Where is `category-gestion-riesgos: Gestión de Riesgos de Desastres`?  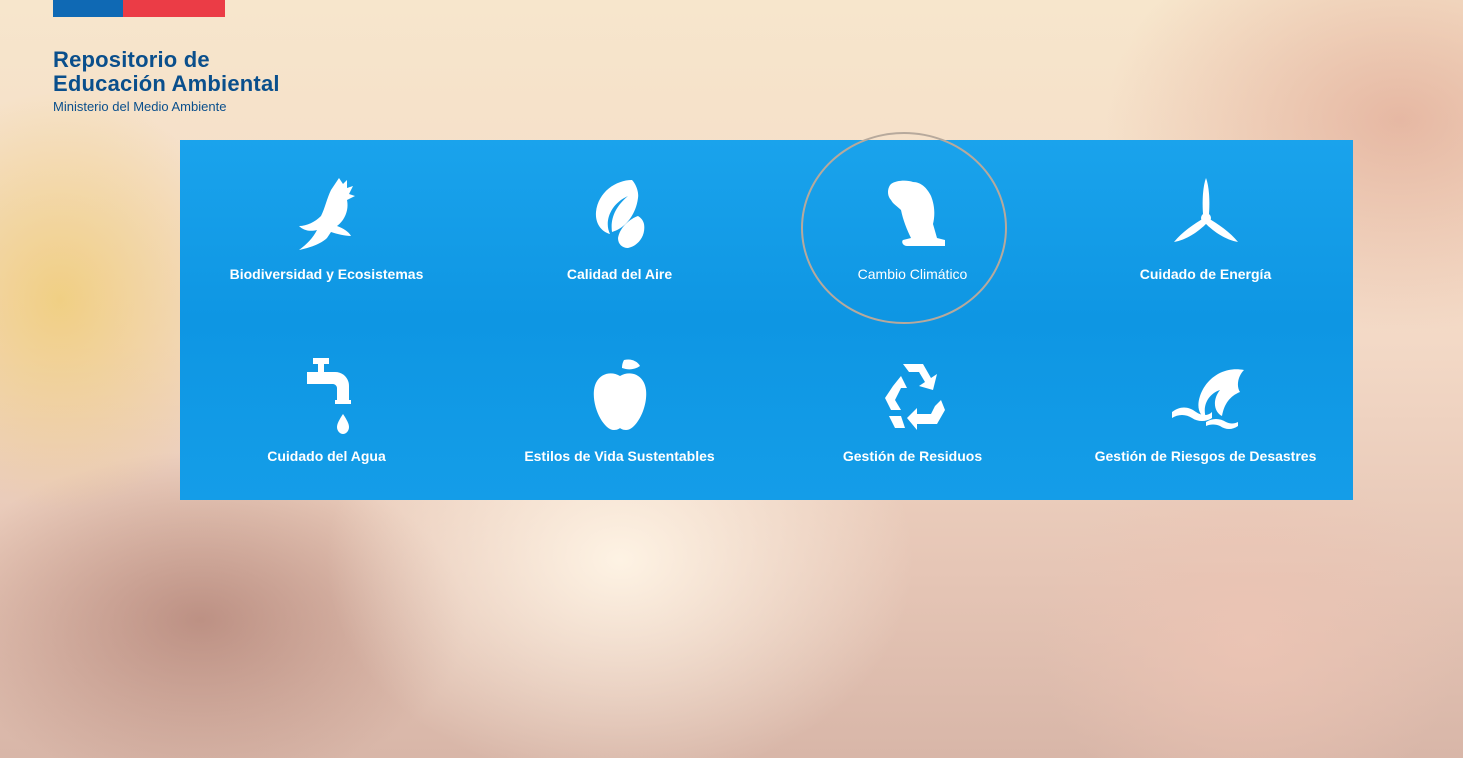 category-gestion-riesgos: Gestión de Riesgos de Desastres is located at coordinates (1205, 410).